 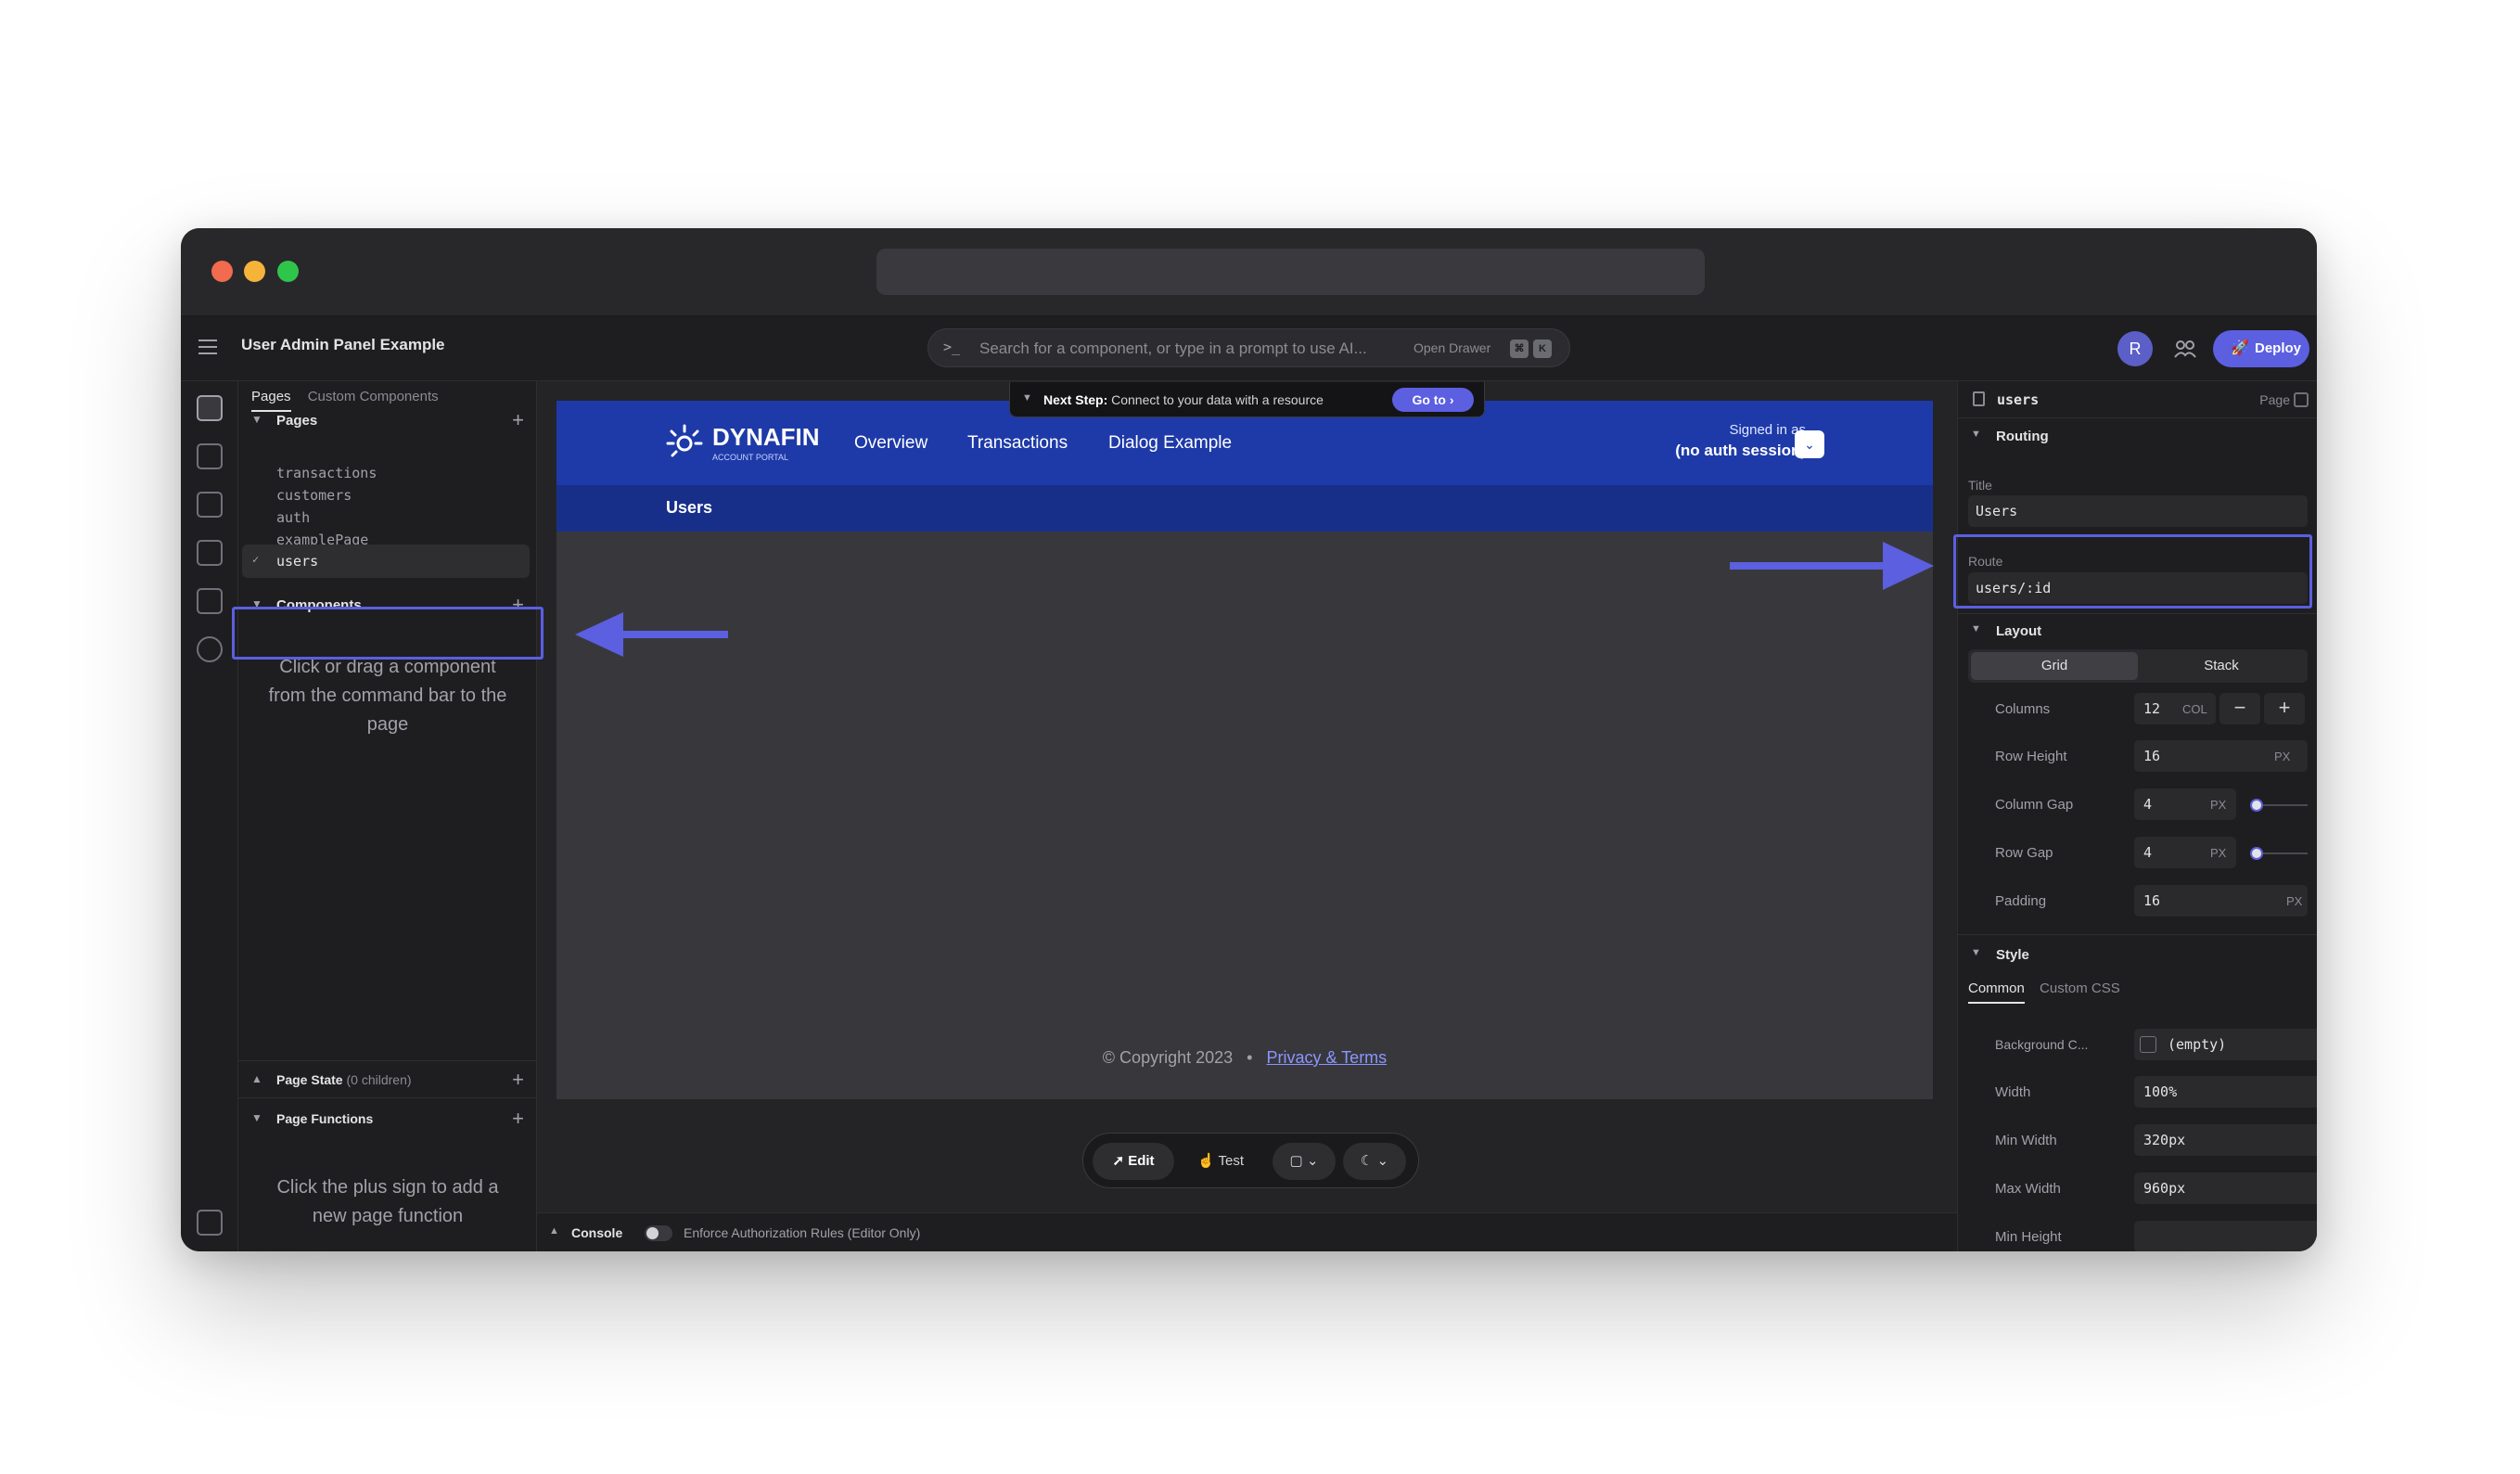 What do you see at coordinates (658, 1233) in the screenshot?
I see `auth-rules-toggle` at bounding box center [658, 1233].